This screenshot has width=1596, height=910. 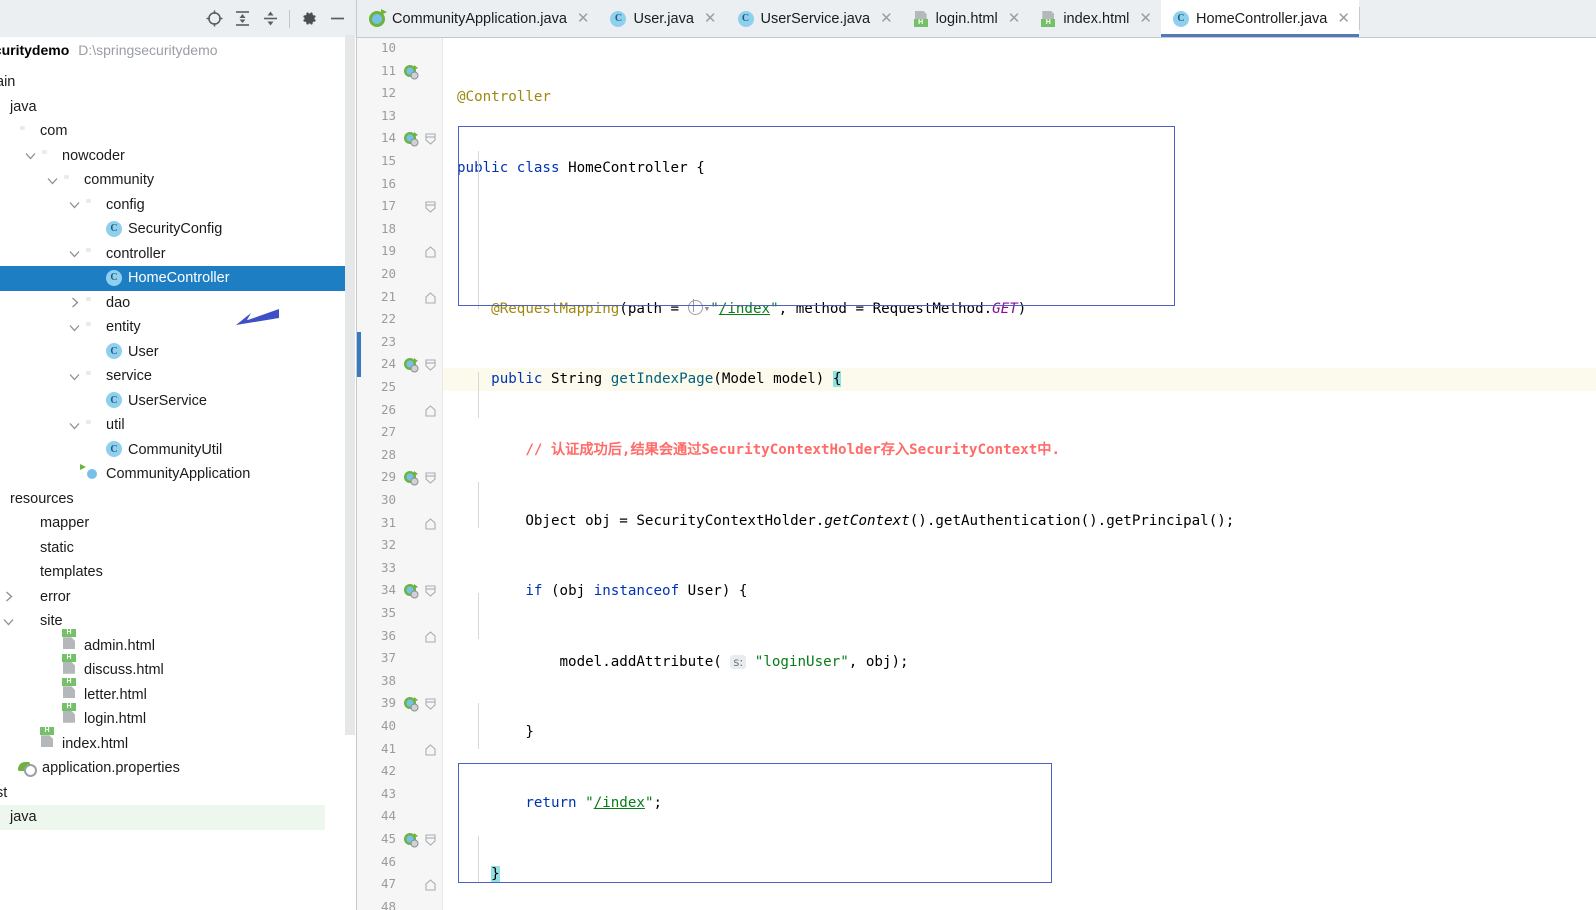 I want to click on gutter-line-27: 27, so click(x=400, y=433).